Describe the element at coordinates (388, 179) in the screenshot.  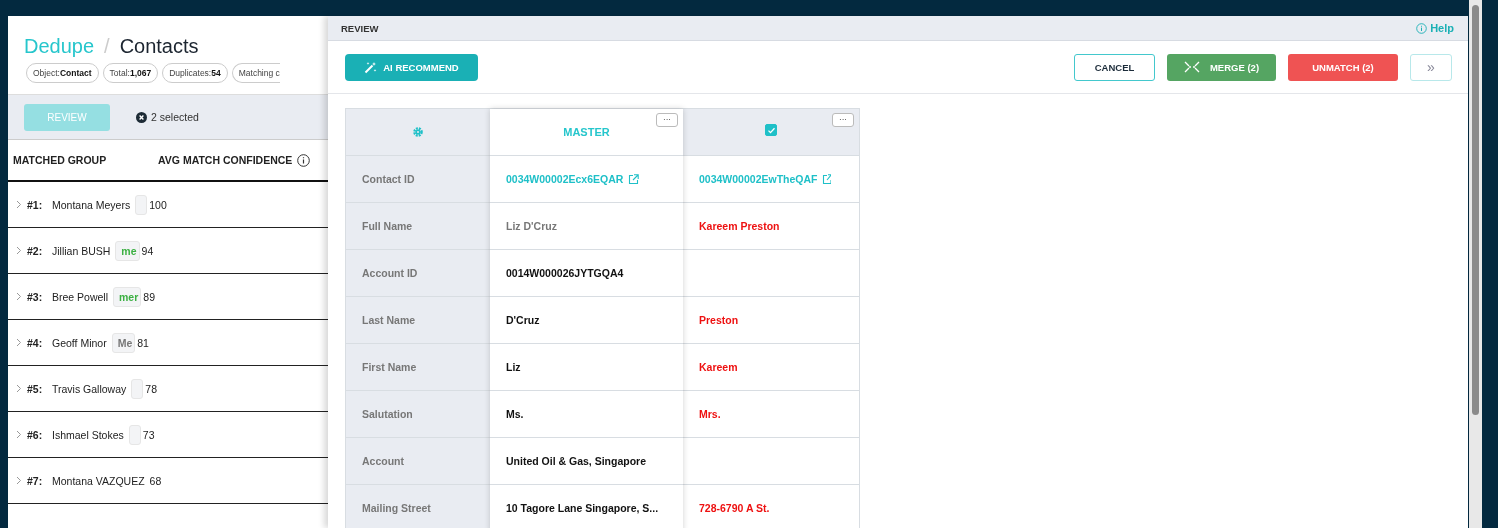
I see `field-label: Contact ID` at that location.